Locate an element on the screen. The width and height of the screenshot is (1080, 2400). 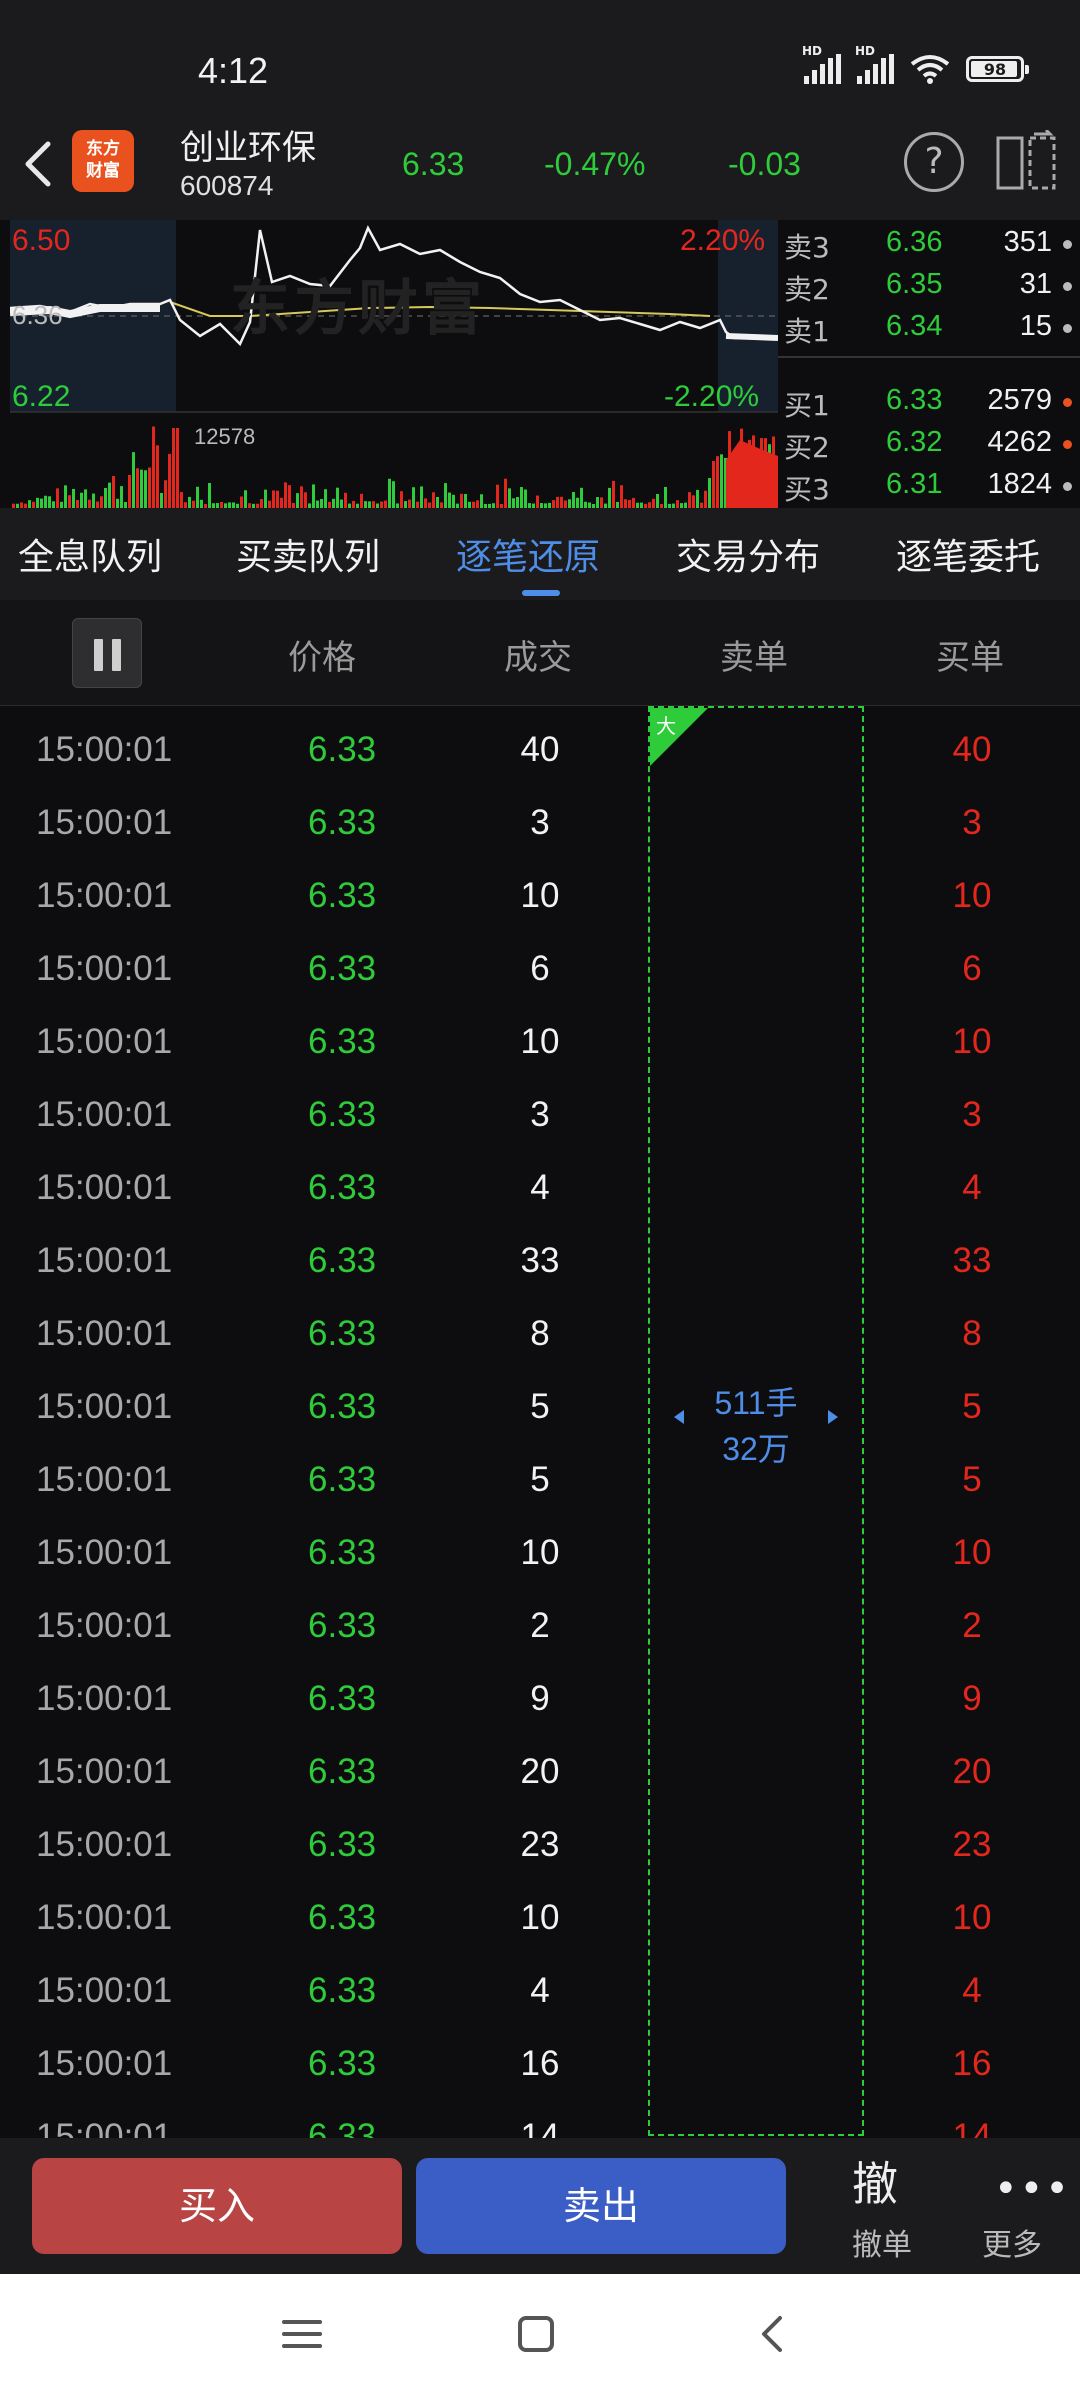
tab-trade-distribution: 交易分布 is located at coordinates (748, 554).